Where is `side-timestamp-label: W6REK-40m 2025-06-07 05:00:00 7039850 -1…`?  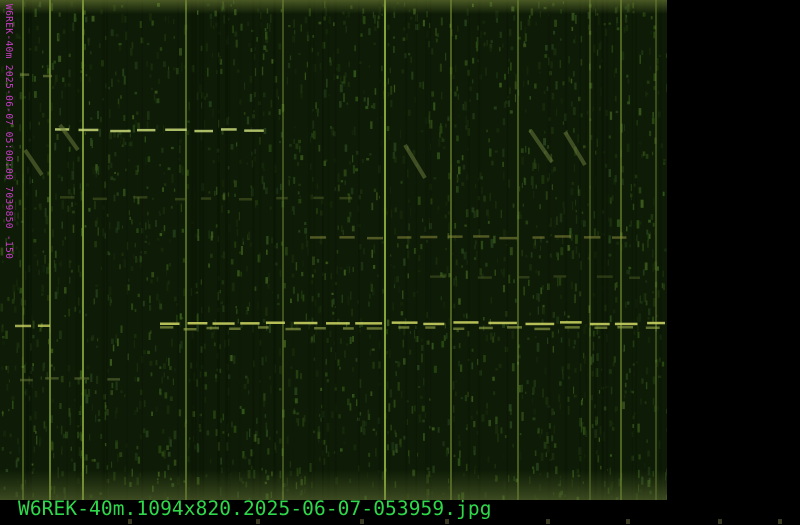 side-timestamp-label: W6REK-40m 2025-06-07 05:00:00 7039850 -1… is located at coordinates (8, 132).